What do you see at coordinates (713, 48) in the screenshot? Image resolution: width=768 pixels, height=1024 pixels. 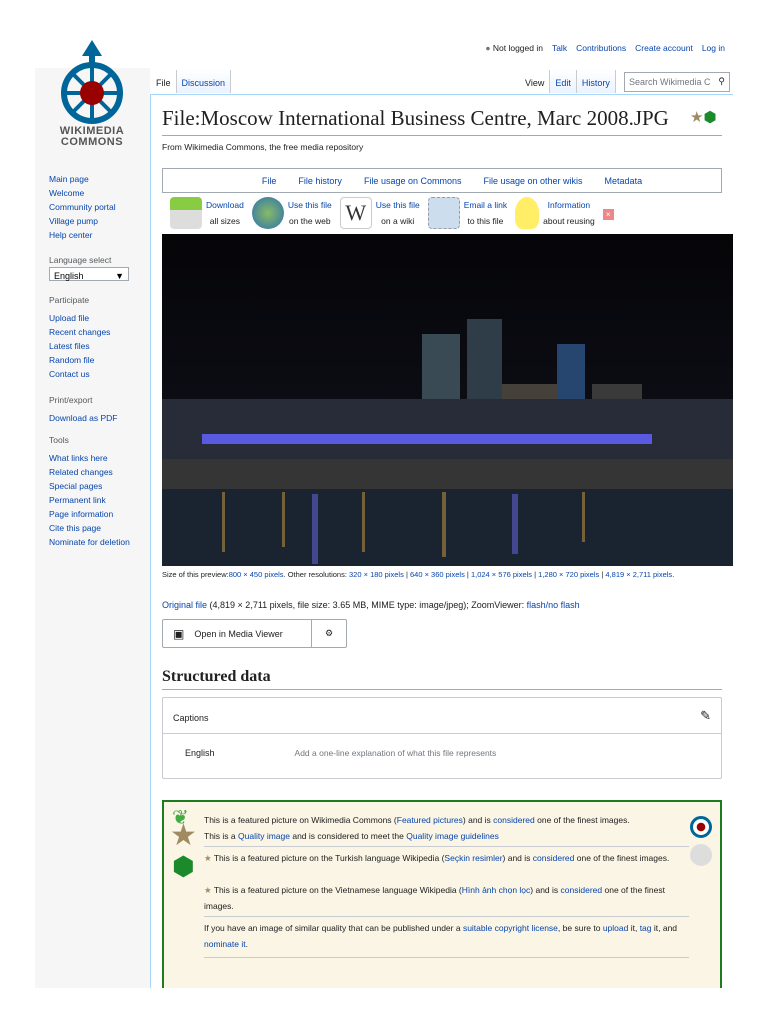 I see `login-link: Log in` at bounding box center [713, 48].